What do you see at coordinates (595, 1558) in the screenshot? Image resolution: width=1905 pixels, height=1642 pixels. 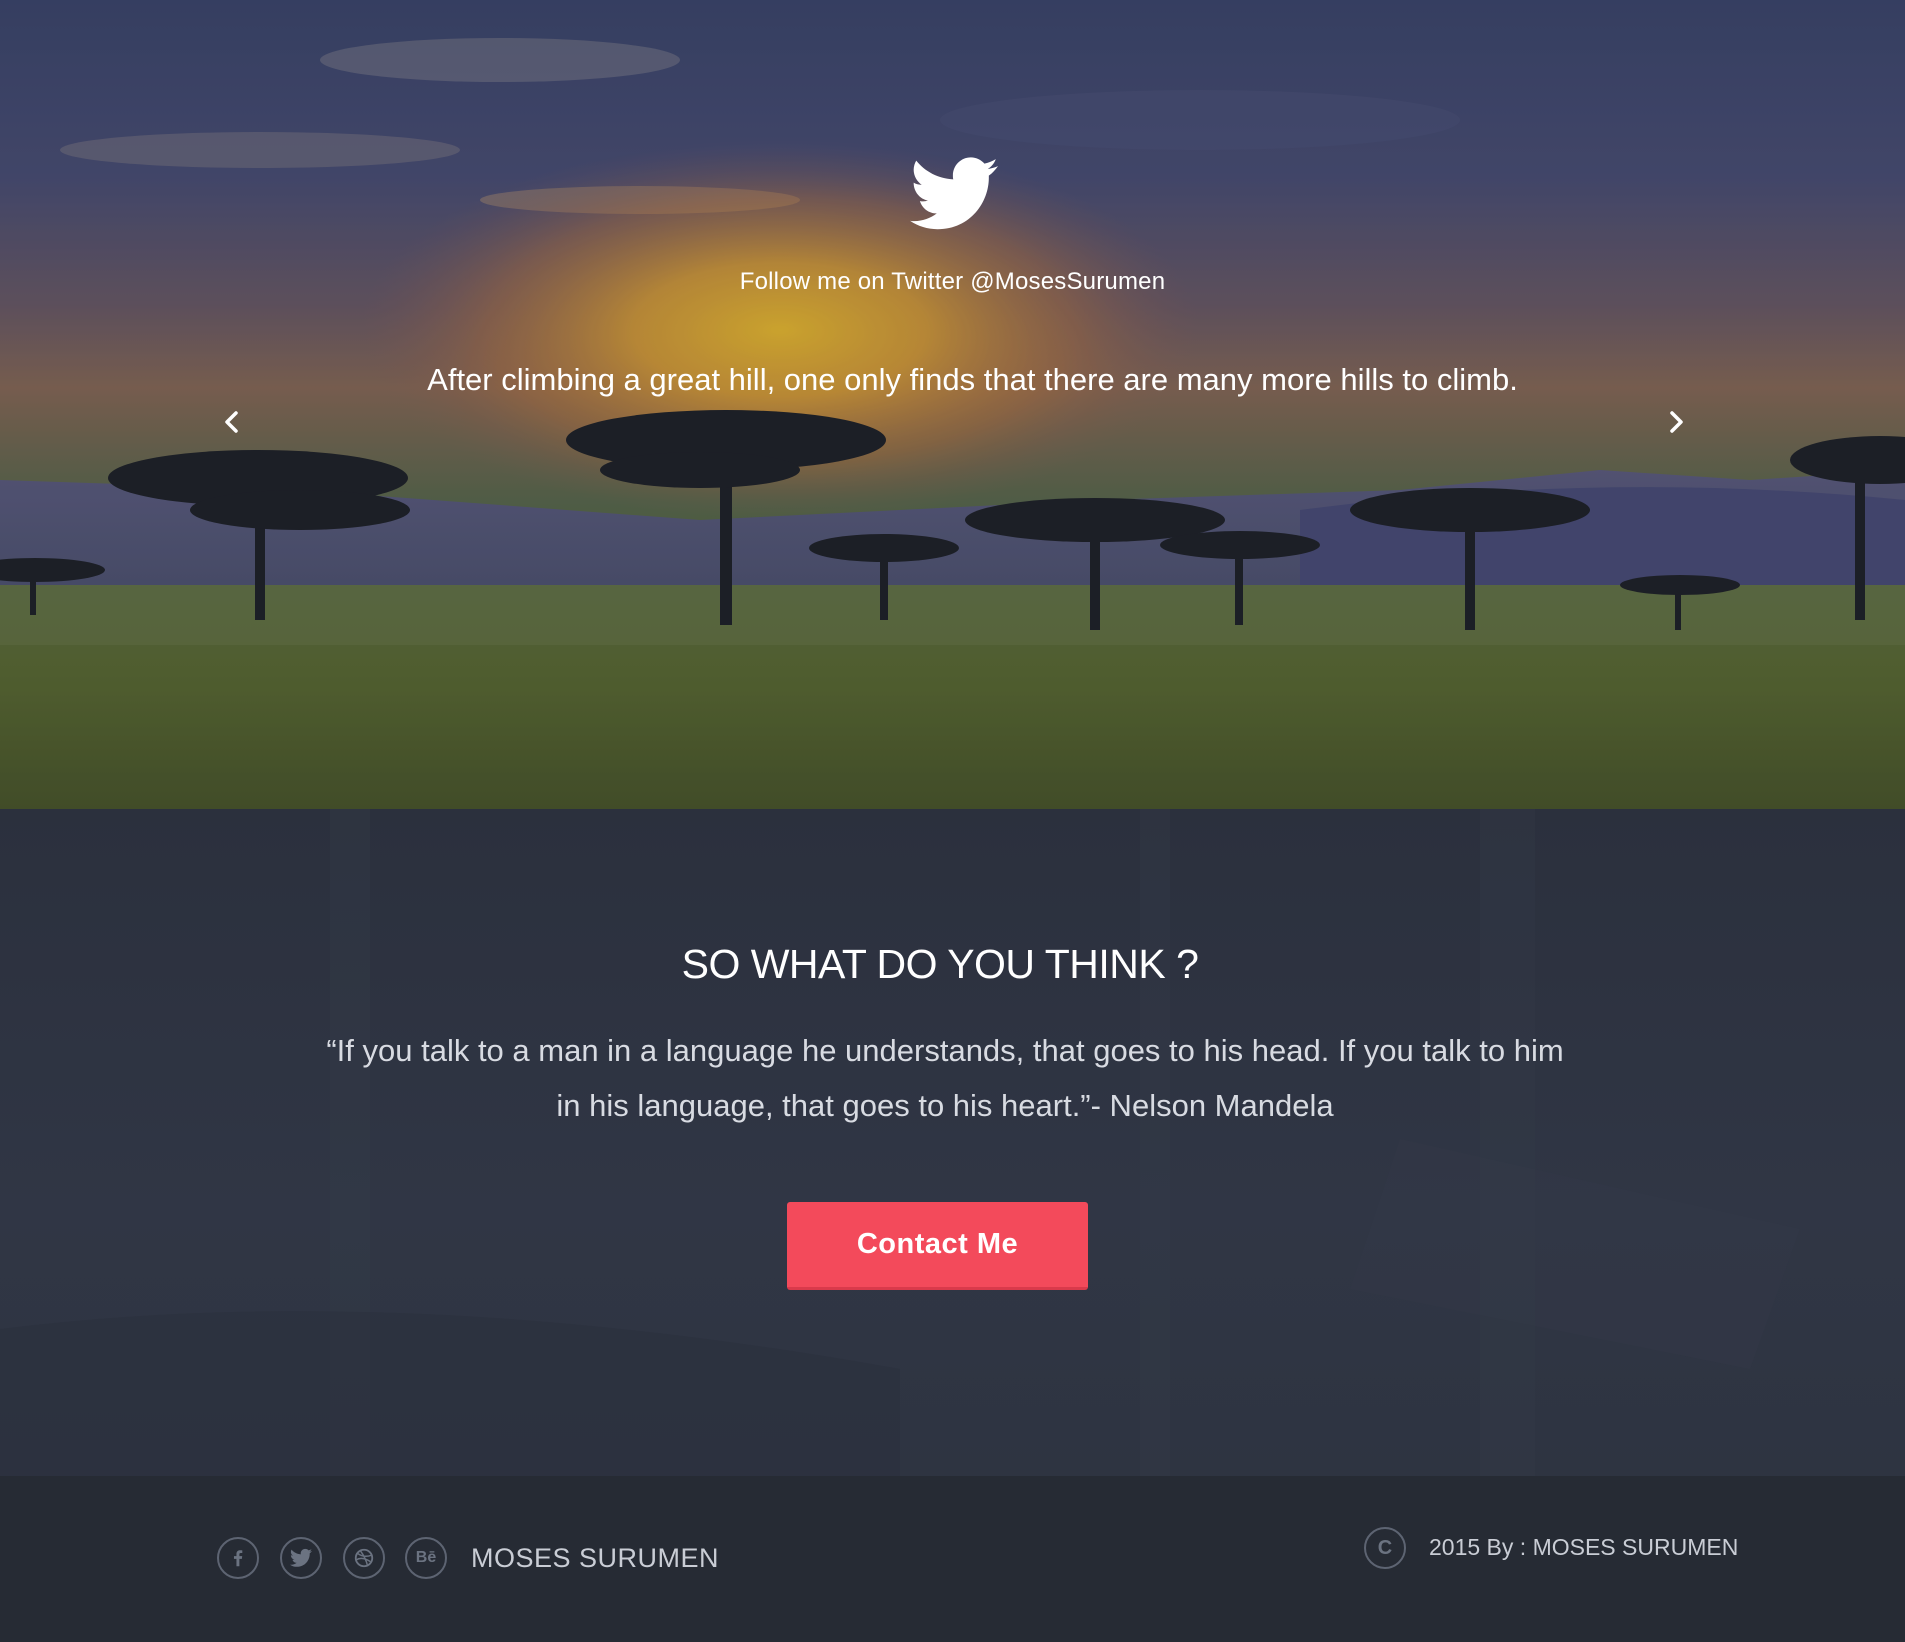 I see `footer-brand-name: MOSES SURUMEN` at bounding box center [595, 1558].